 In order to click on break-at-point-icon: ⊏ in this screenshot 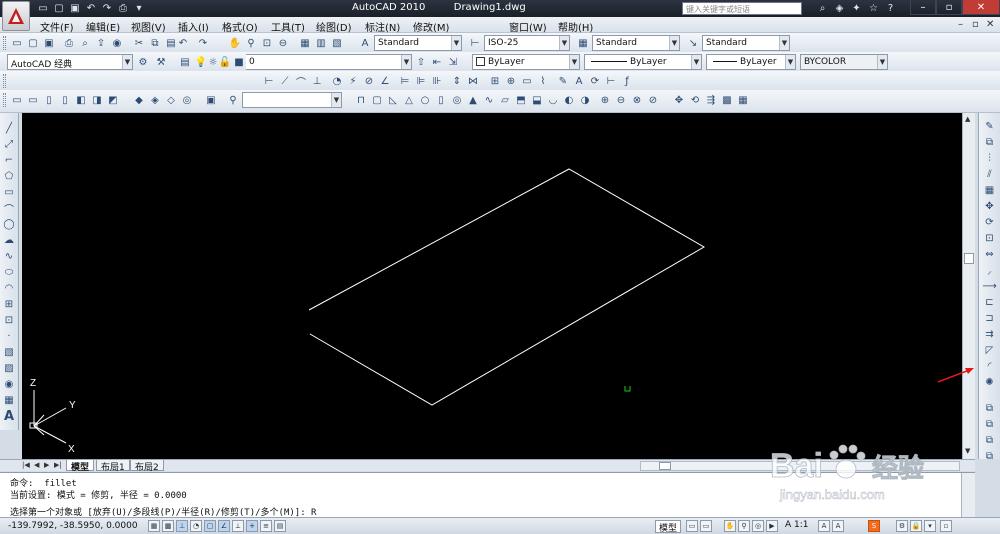, I will do `click(989, 302)`.